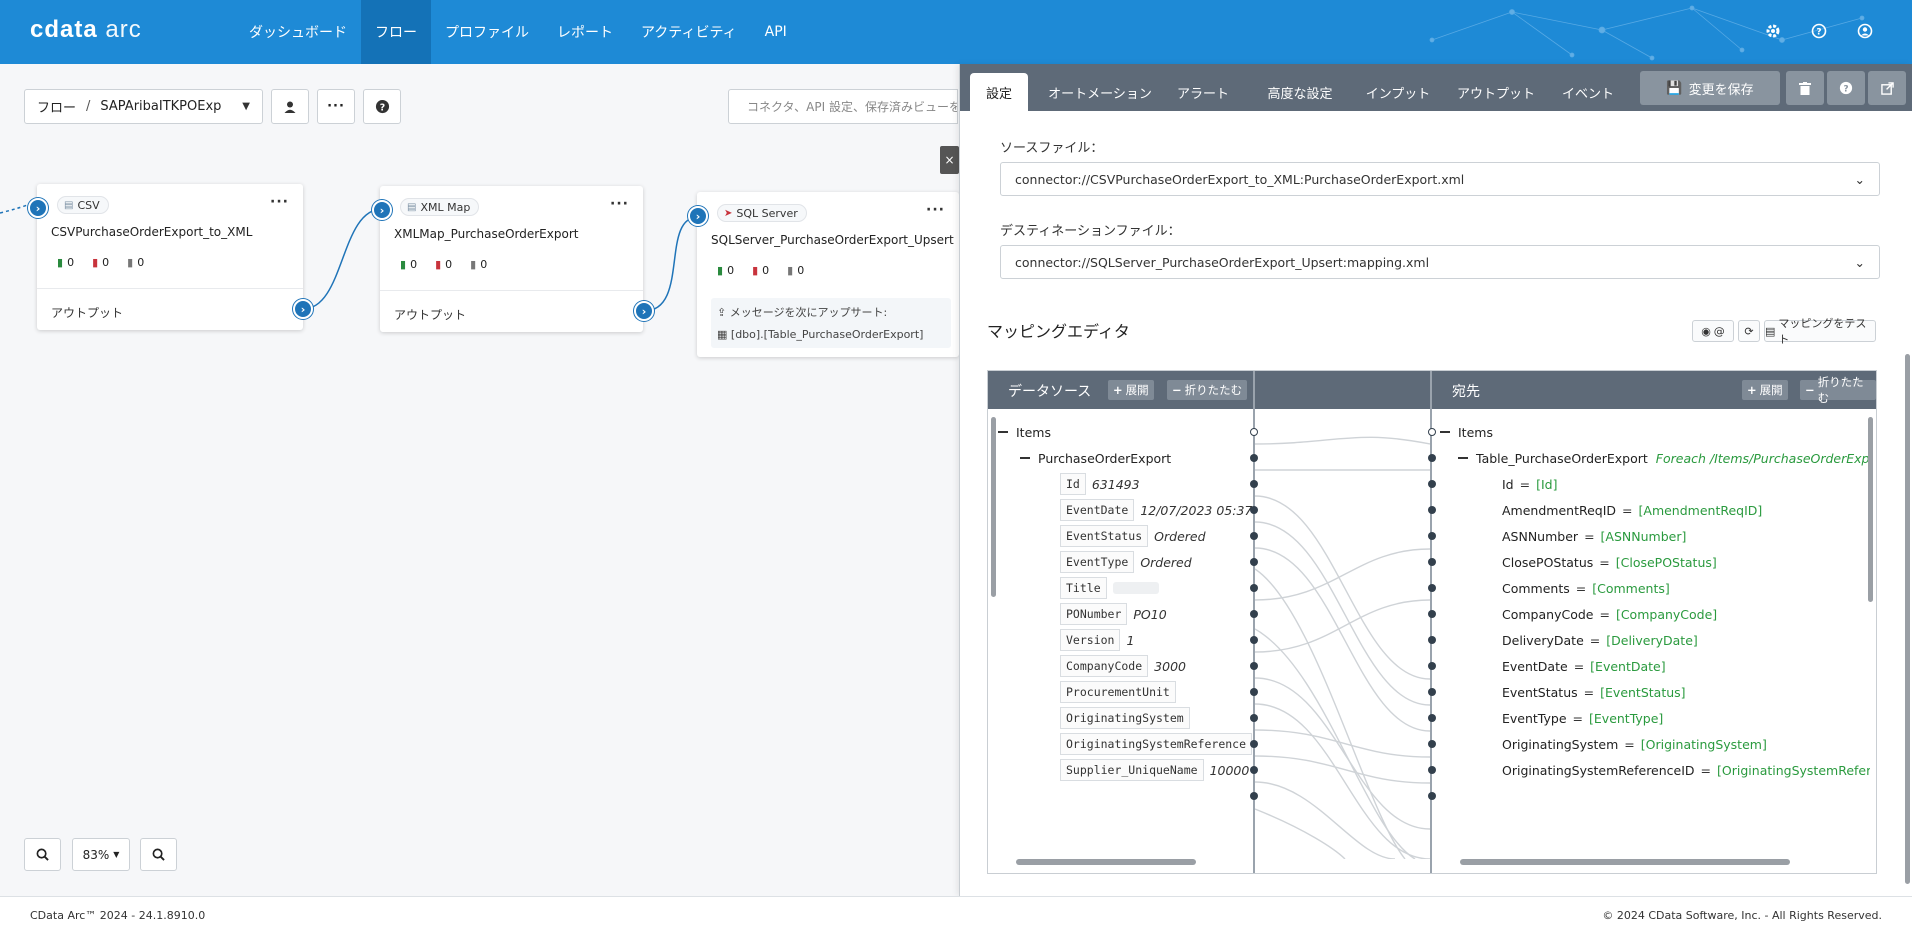 This screenshot has height=932, width=1912. I want to click on source-field-row: OriginatingSystem, so click(1125, 718).